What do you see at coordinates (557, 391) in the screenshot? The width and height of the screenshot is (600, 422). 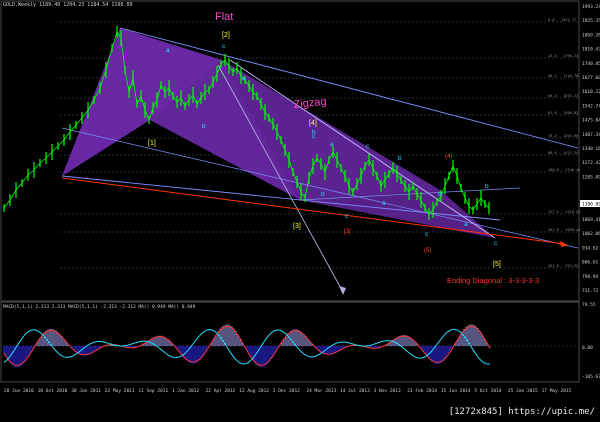 I see `time-tick-label: 17 May 2015` at bounding box center [557, 391].